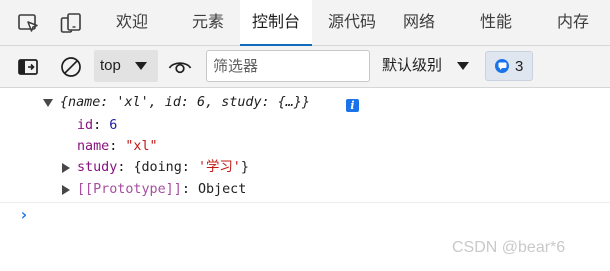 The height and width of the screenshot is (271, 610). Describe the element at coordinates (126, 66) in the screenshot. I see `execution-context-select: top` at that location.